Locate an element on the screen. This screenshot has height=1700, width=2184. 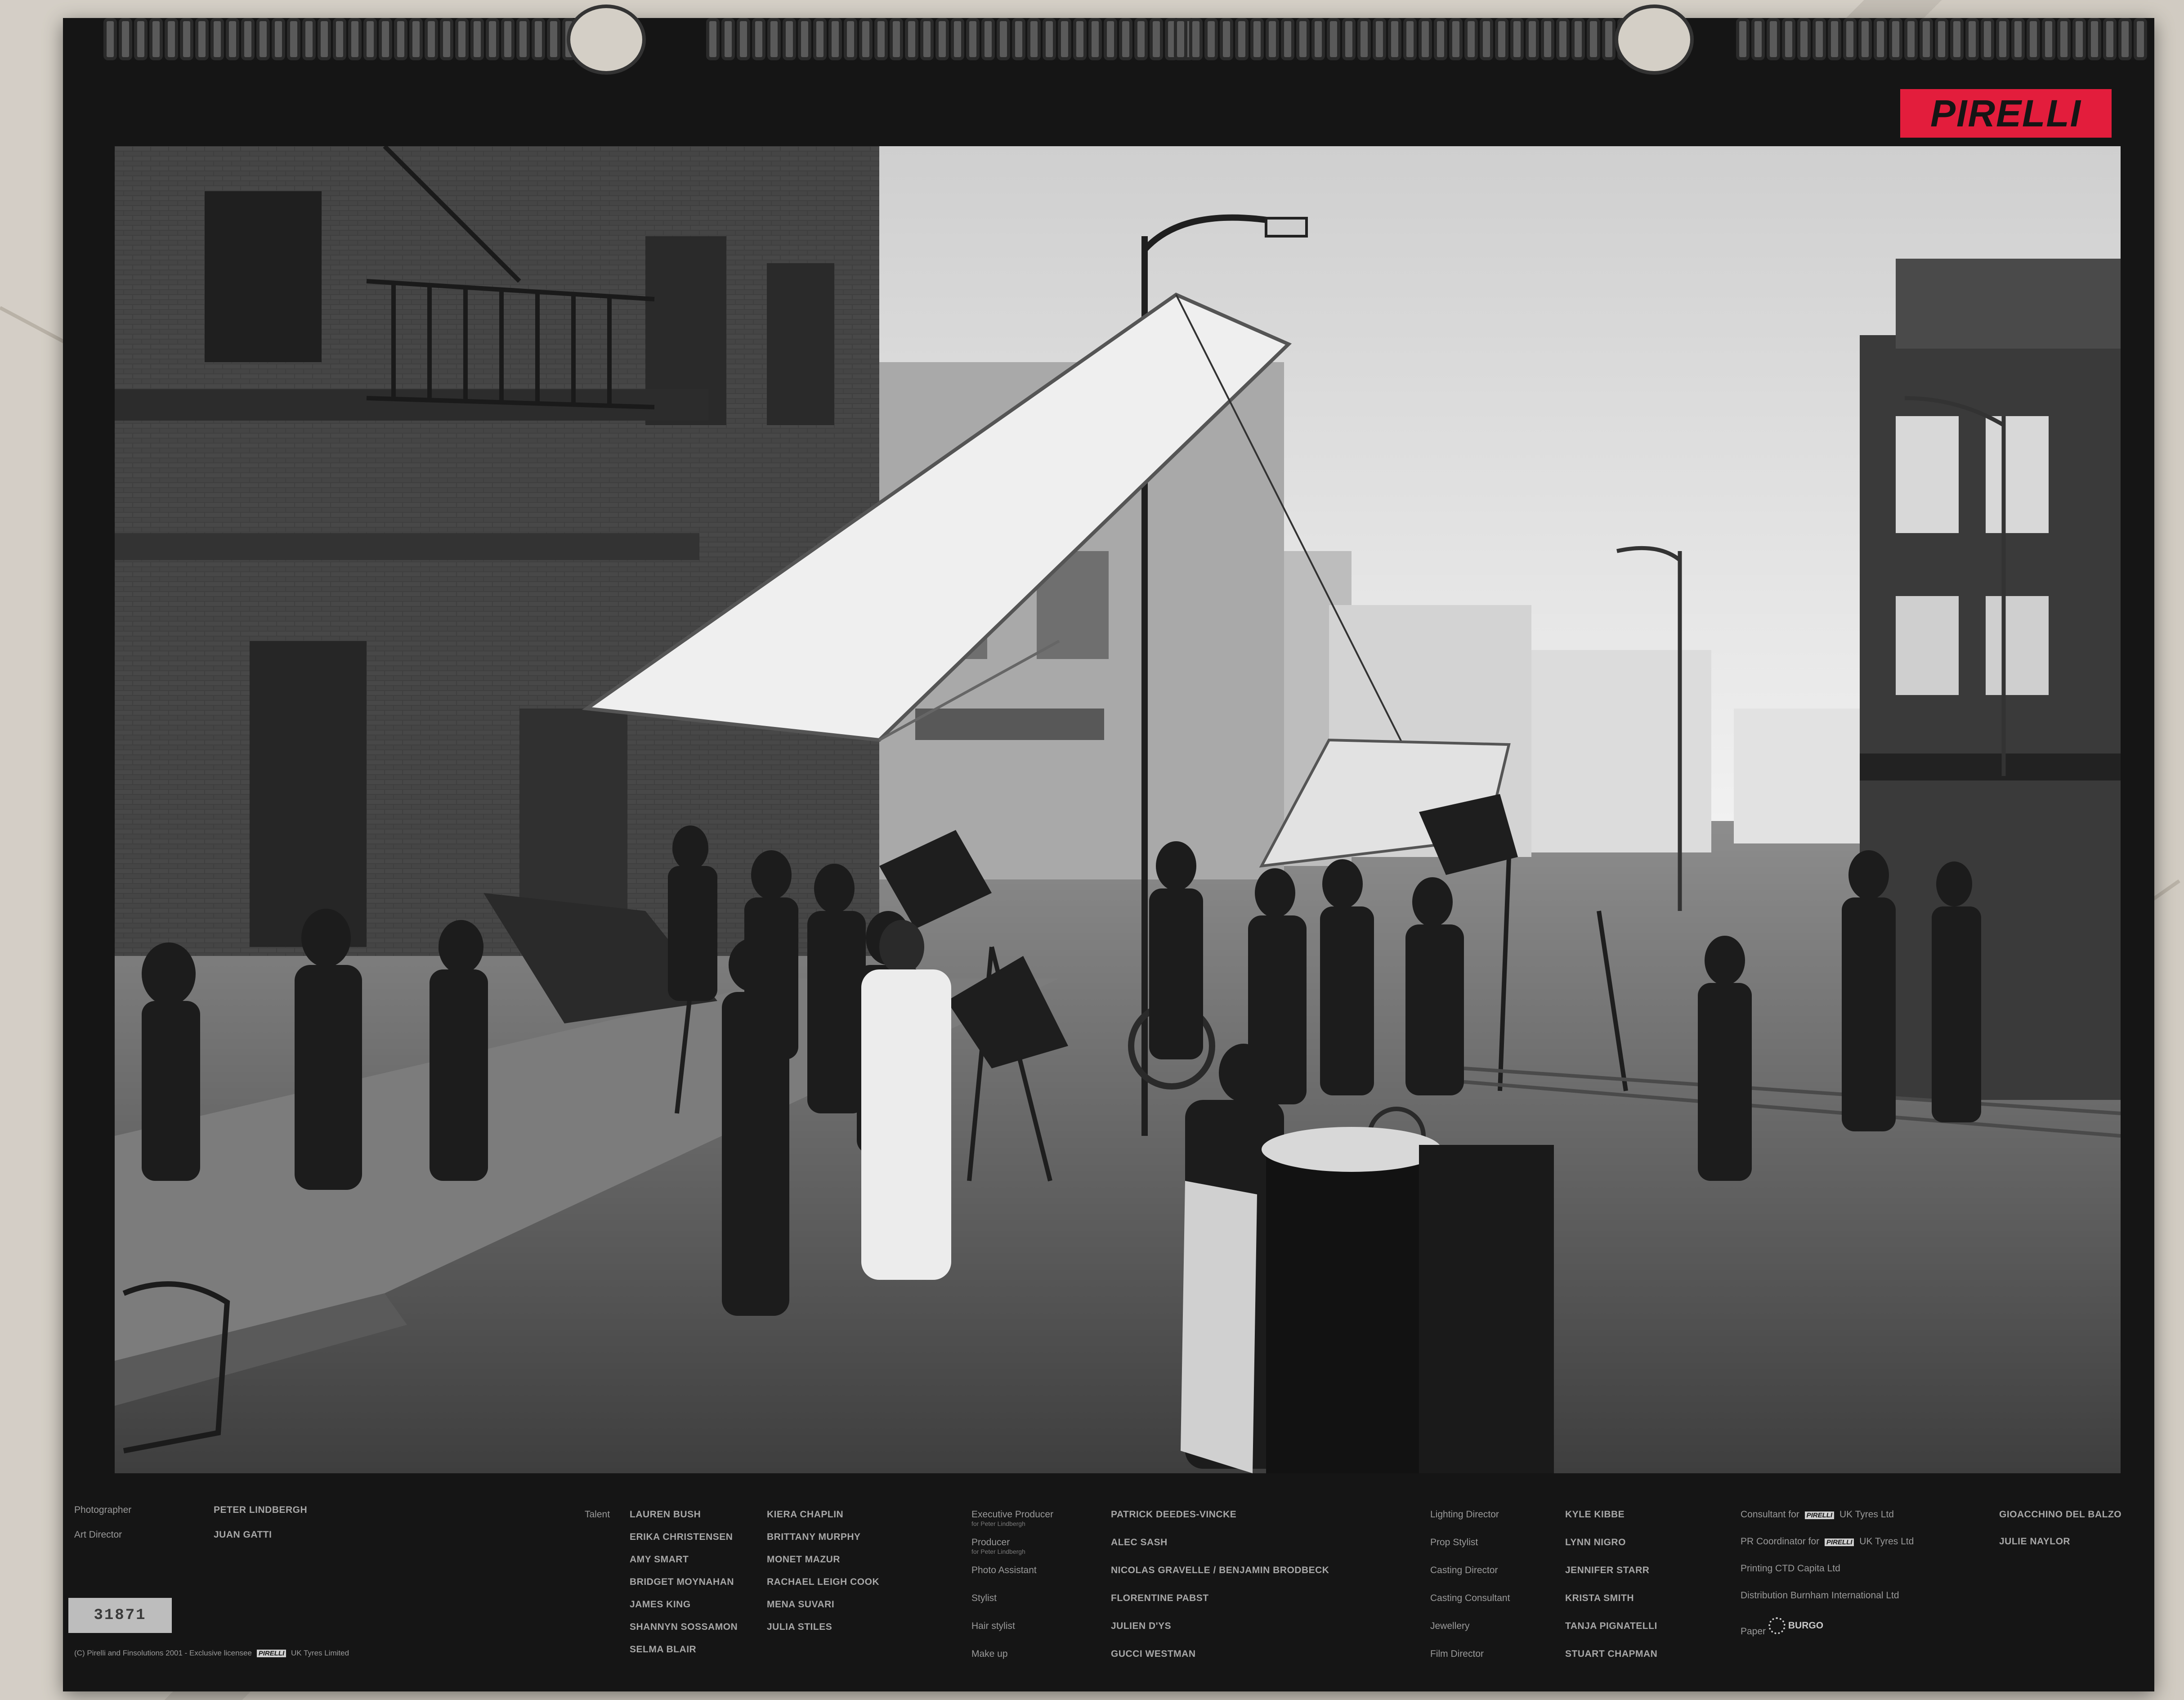
talent-name: JAMES KING is located at coordinates (661, 1604).